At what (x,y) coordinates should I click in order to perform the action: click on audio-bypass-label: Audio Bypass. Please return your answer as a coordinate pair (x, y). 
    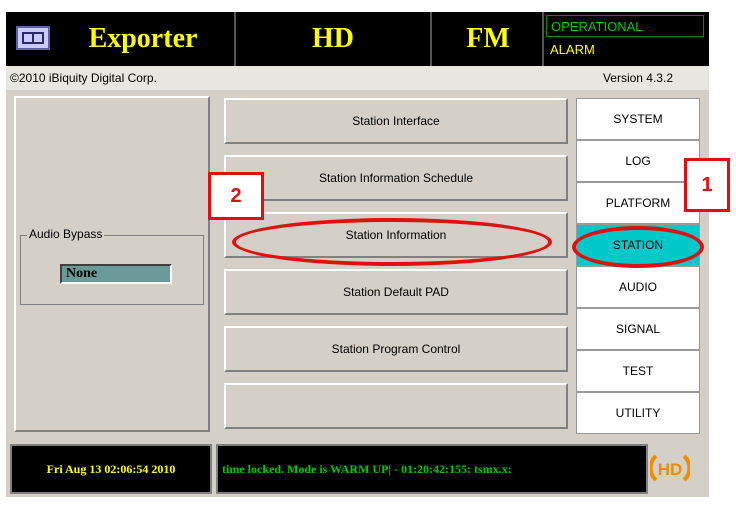
    Looking at the image, I should click on (66, 234).